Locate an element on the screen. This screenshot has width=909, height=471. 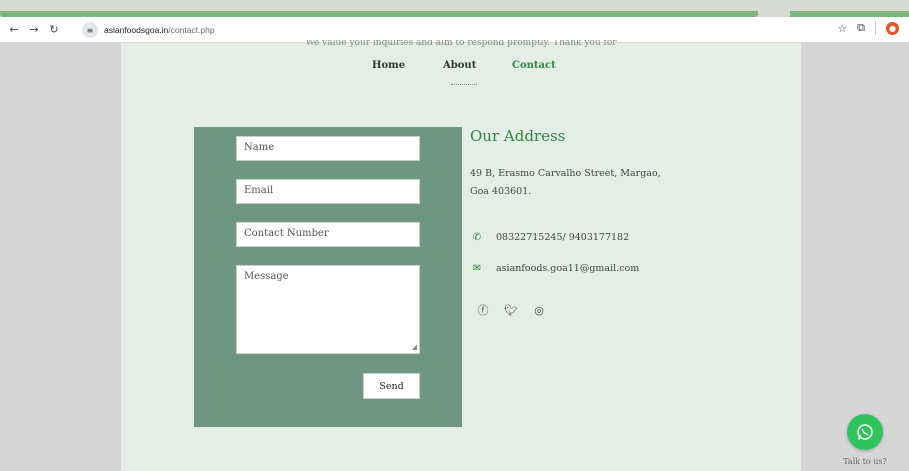
nav-contact-link: Contact is located at coordinates (534, 65).